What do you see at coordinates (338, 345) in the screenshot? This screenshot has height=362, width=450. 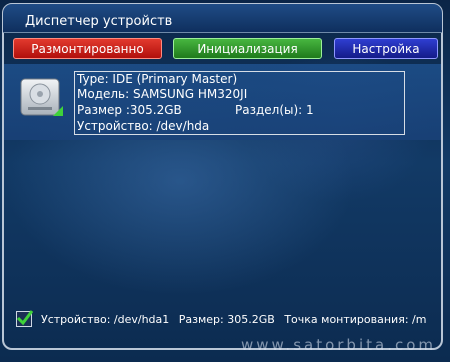 I see `watermark: www.satorbita.com` at bounding box center [338, 345].